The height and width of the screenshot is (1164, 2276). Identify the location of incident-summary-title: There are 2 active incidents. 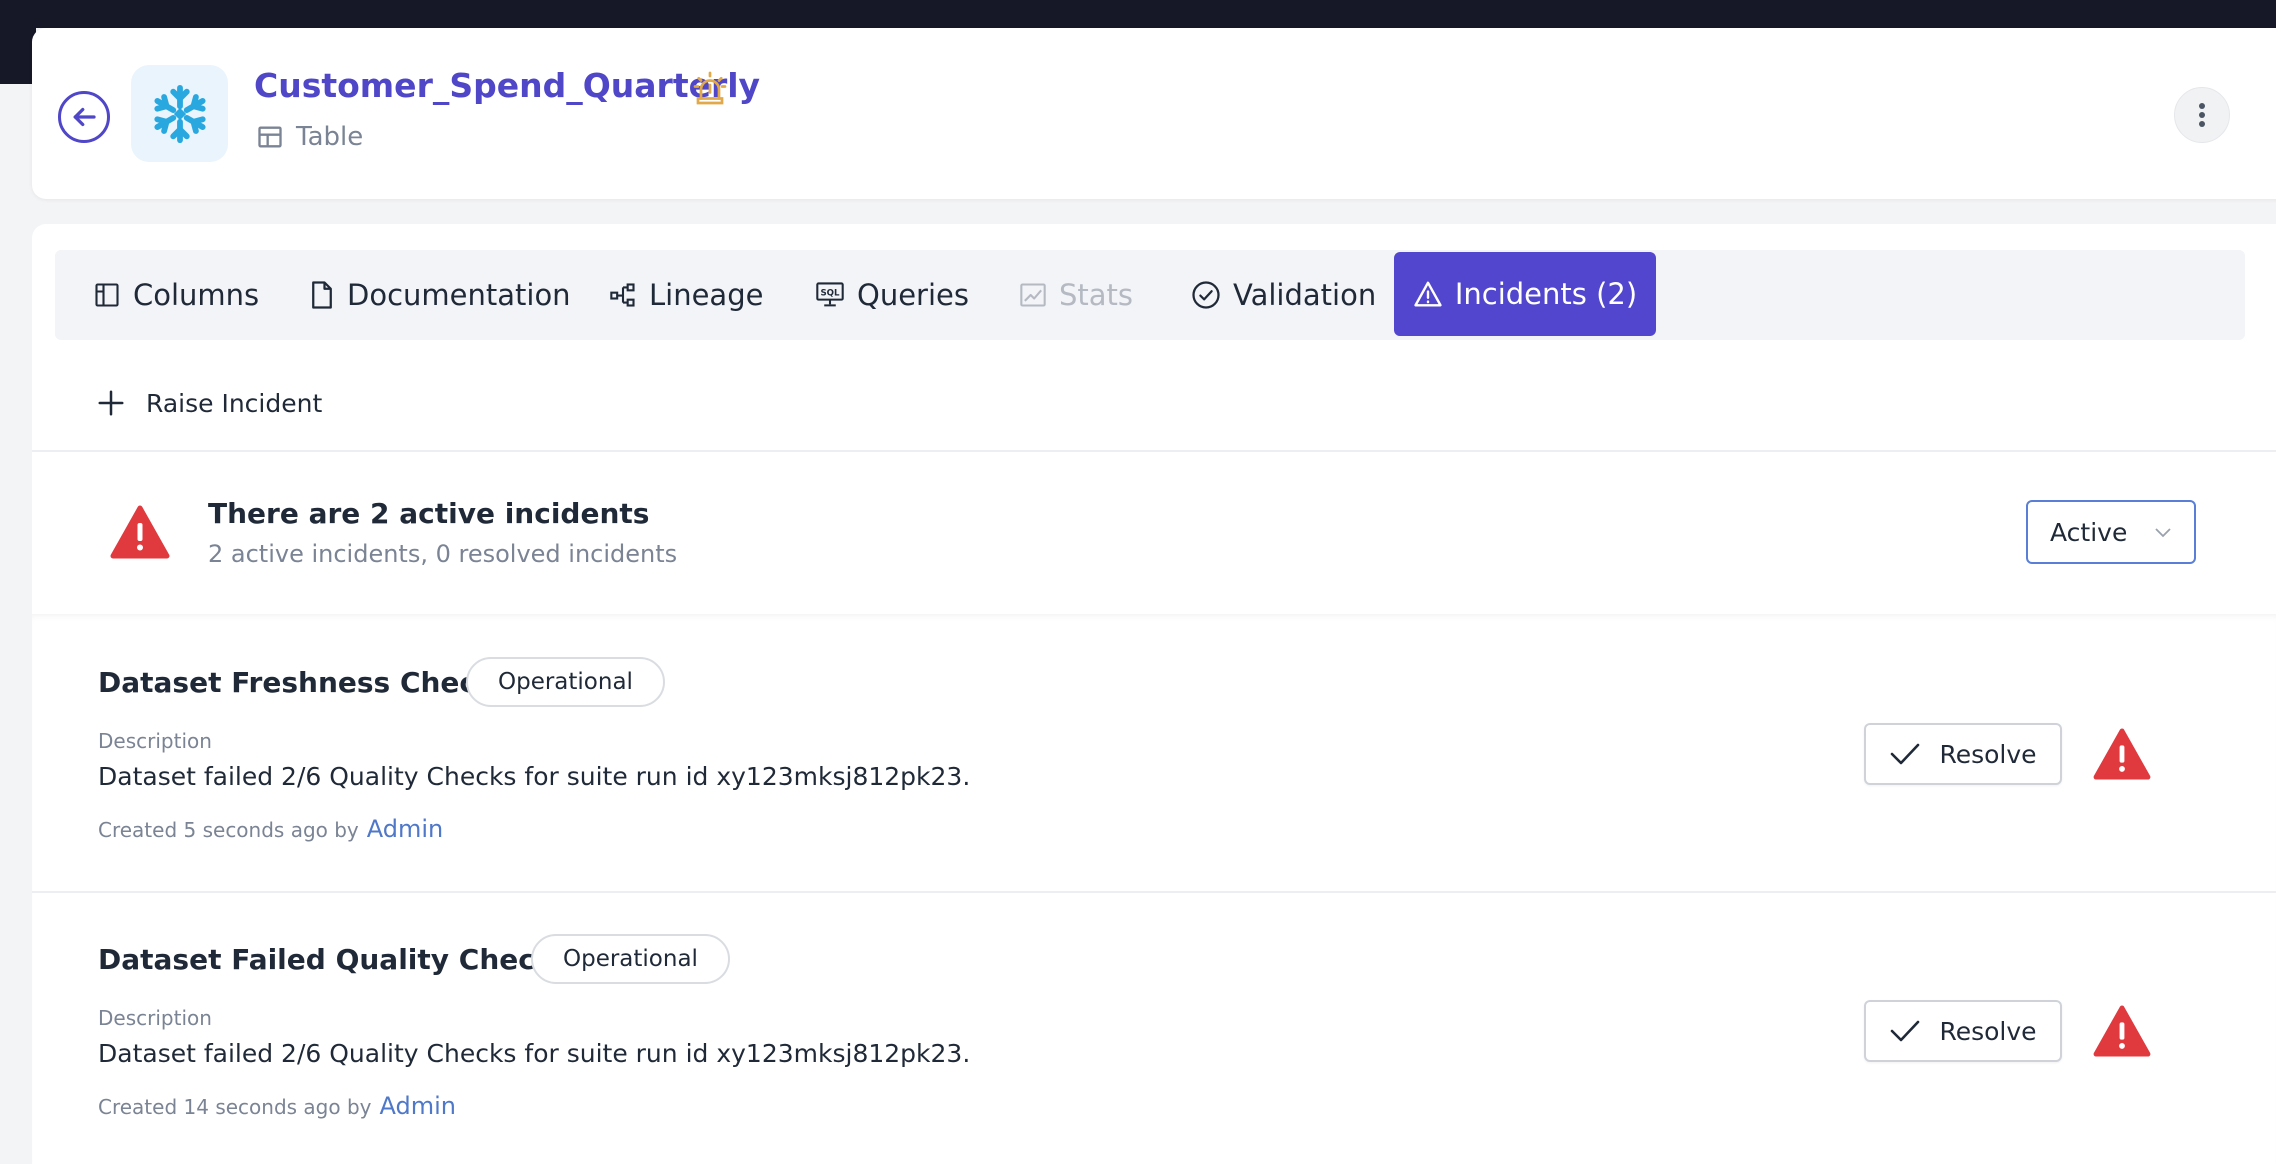
(429, 513).